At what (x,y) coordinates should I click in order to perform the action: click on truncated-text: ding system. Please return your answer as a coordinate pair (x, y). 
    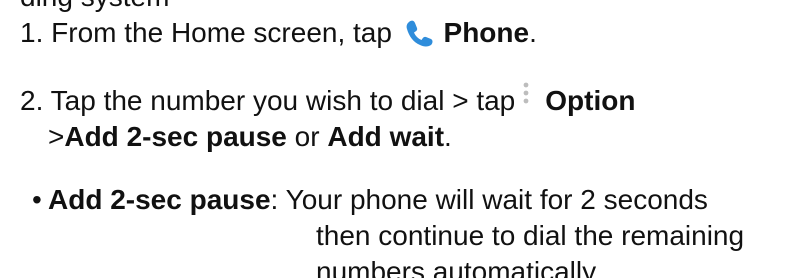
    Looking at the image, I should click on (94, 6).